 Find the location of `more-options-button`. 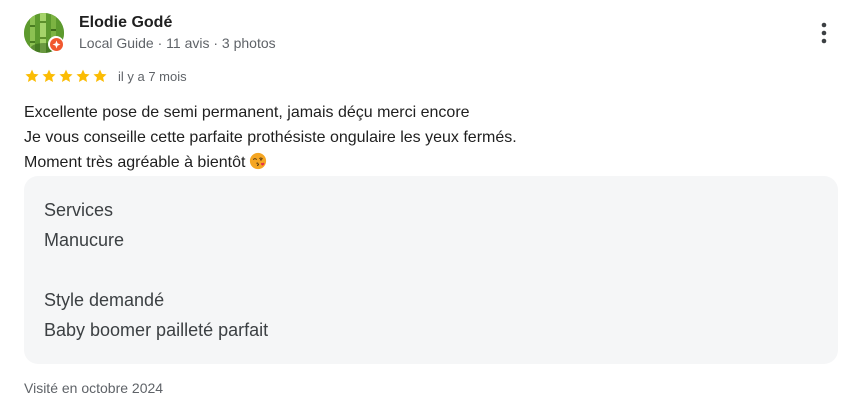

more-options-button is located at coordinates (824, 33).